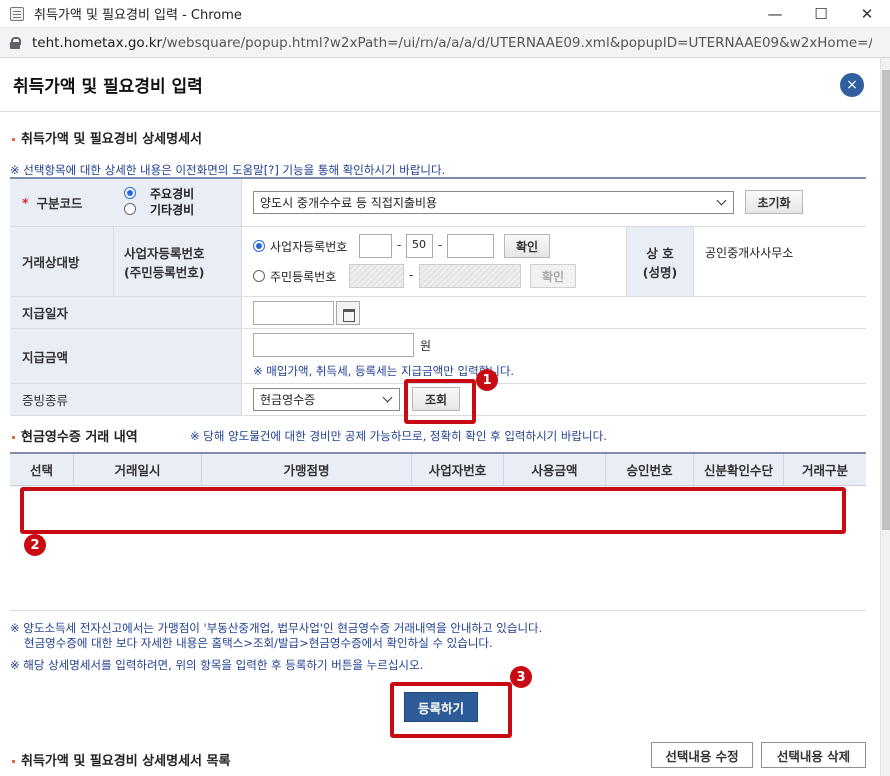 This screenshot has height=776, width=890. What do you see at coordinates (17, 13) in the screenshot?
I see `page-icon` at bounding box center [17, 13].